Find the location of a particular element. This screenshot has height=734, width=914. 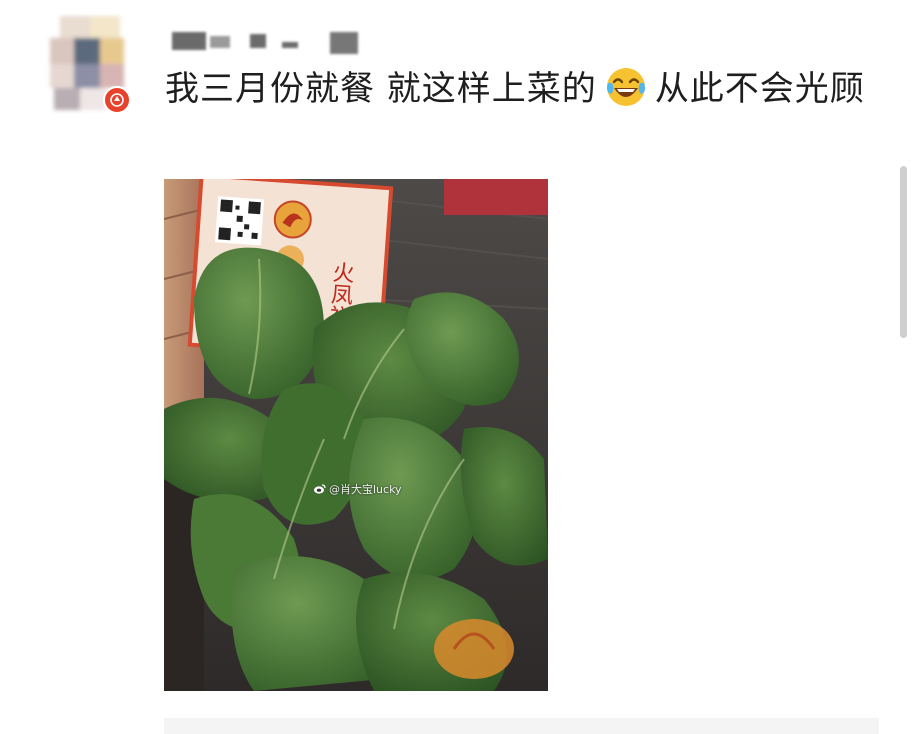

next-content-strip is located at coordinates (521, 726).